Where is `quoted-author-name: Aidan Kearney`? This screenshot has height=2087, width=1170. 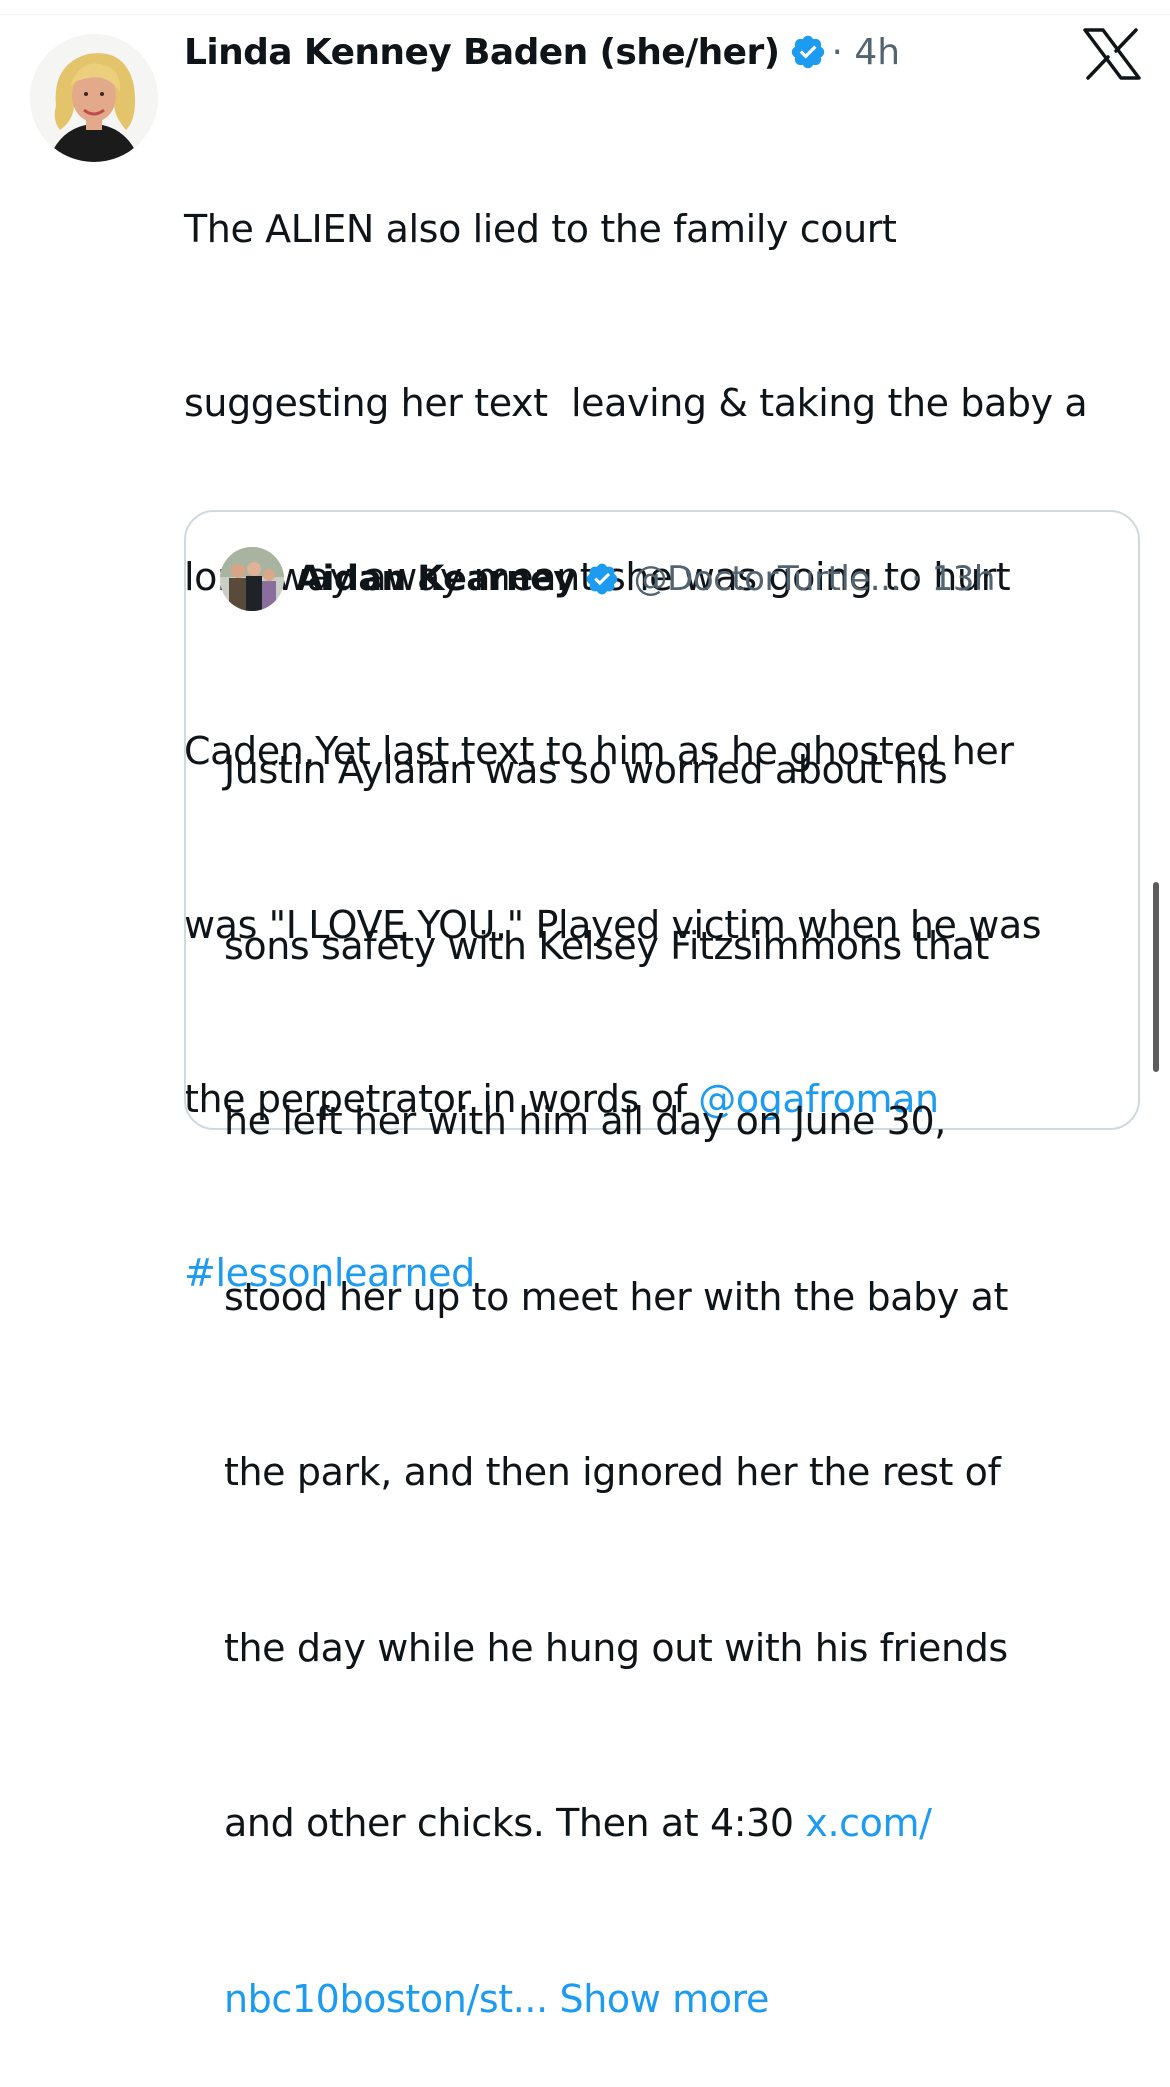 quoted-author-name: Aidan Kearney is located at coordinates (436, 579).